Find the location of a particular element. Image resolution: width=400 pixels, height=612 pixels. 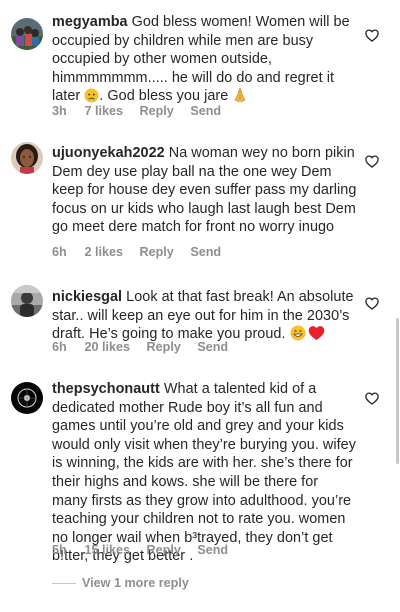

grinning-face-emoji is located at coordinates (298, 336).